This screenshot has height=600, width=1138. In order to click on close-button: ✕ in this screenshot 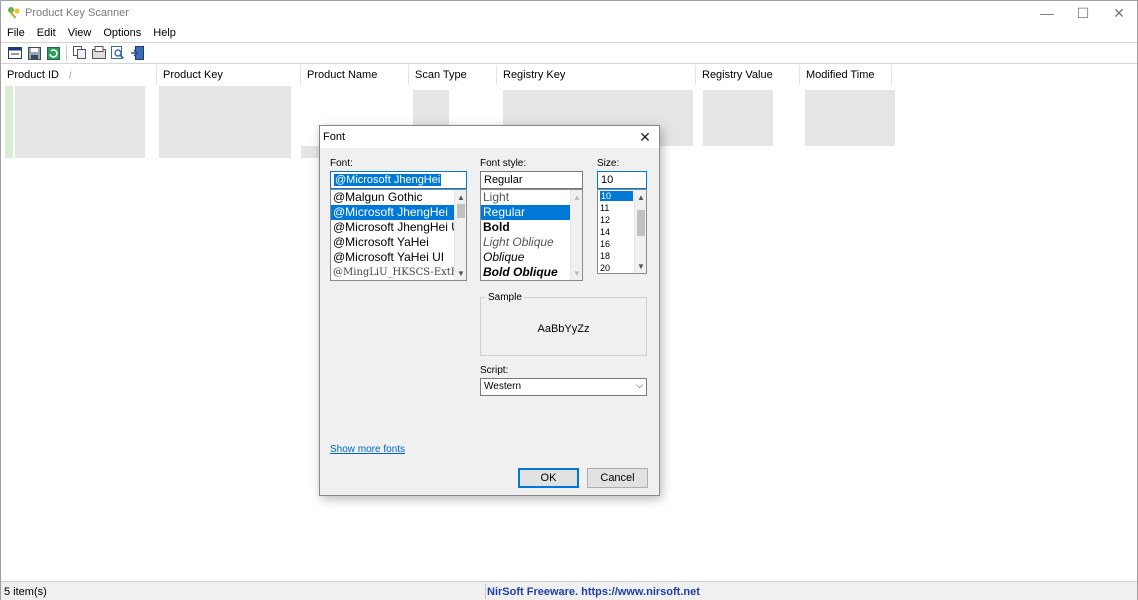, I will do `click(1119, 13)`.